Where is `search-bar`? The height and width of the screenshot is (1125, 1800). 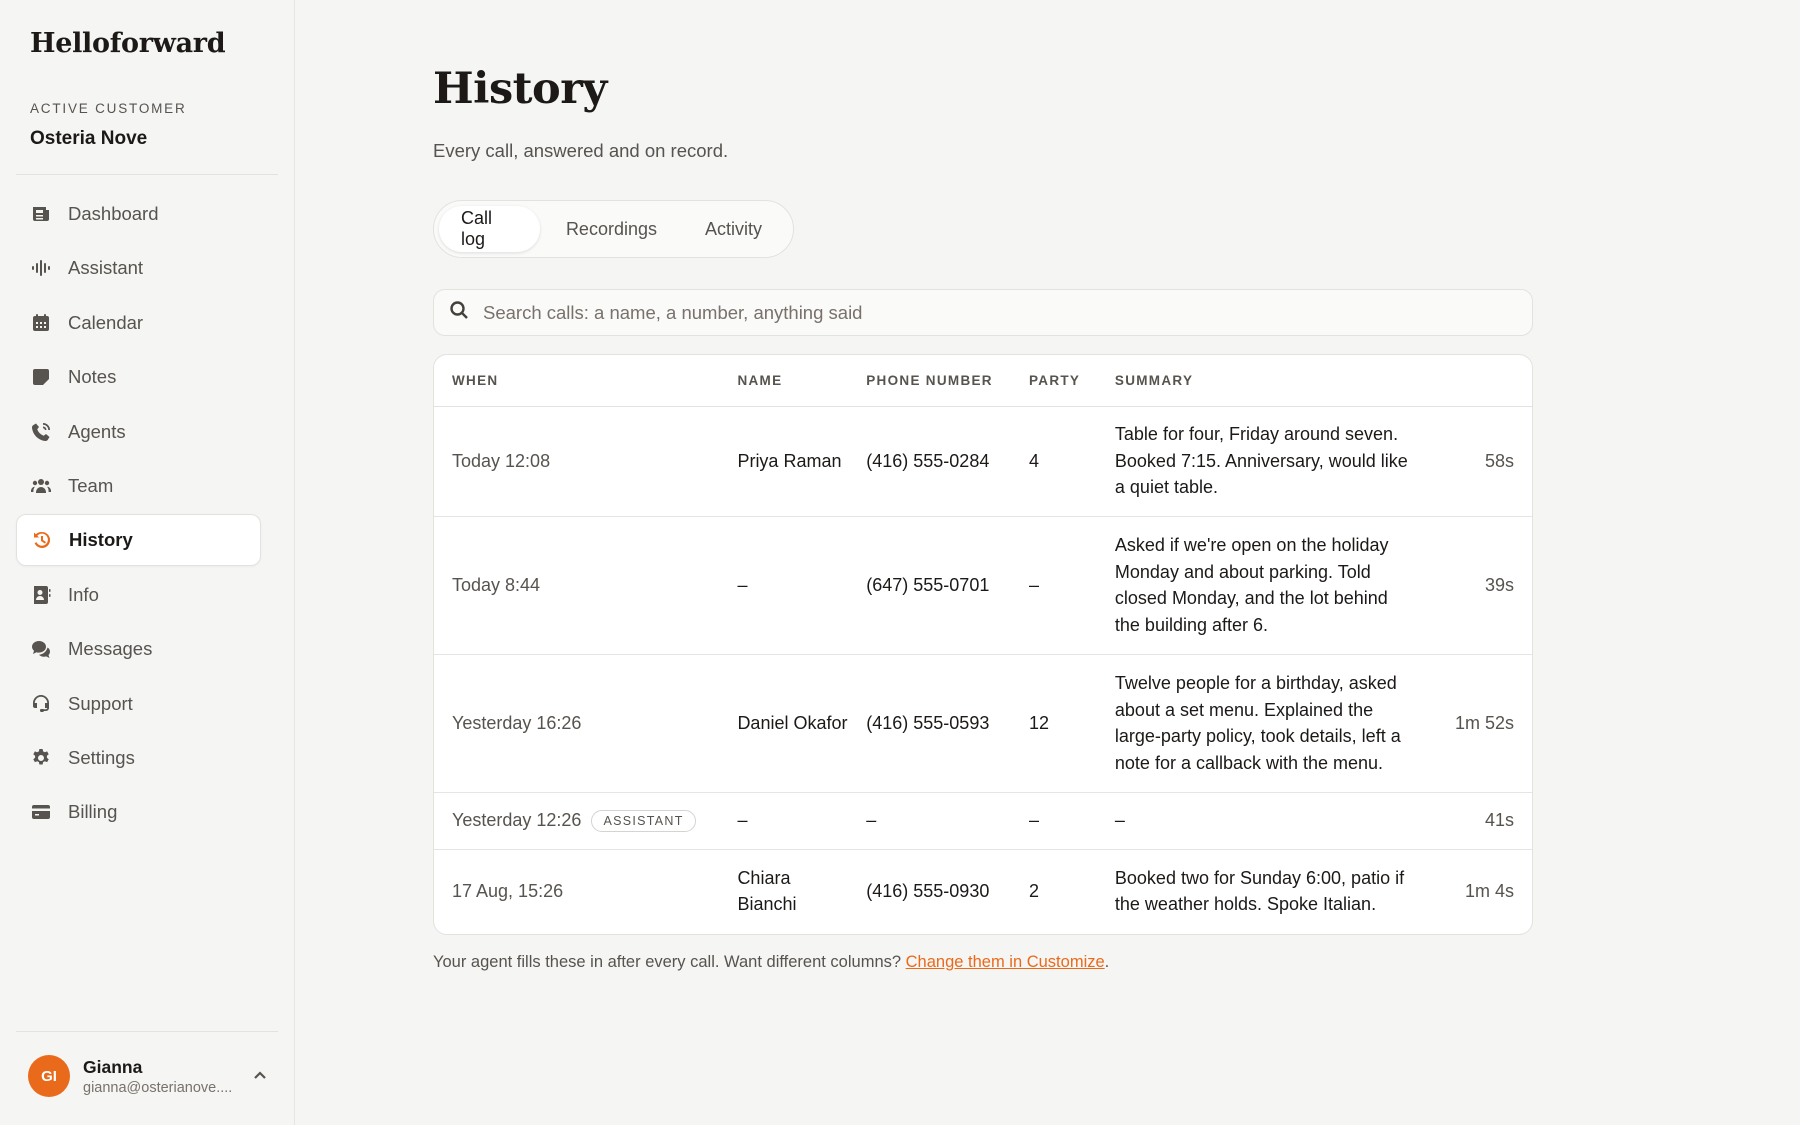 search-bar is located at coordinates (983, 312).